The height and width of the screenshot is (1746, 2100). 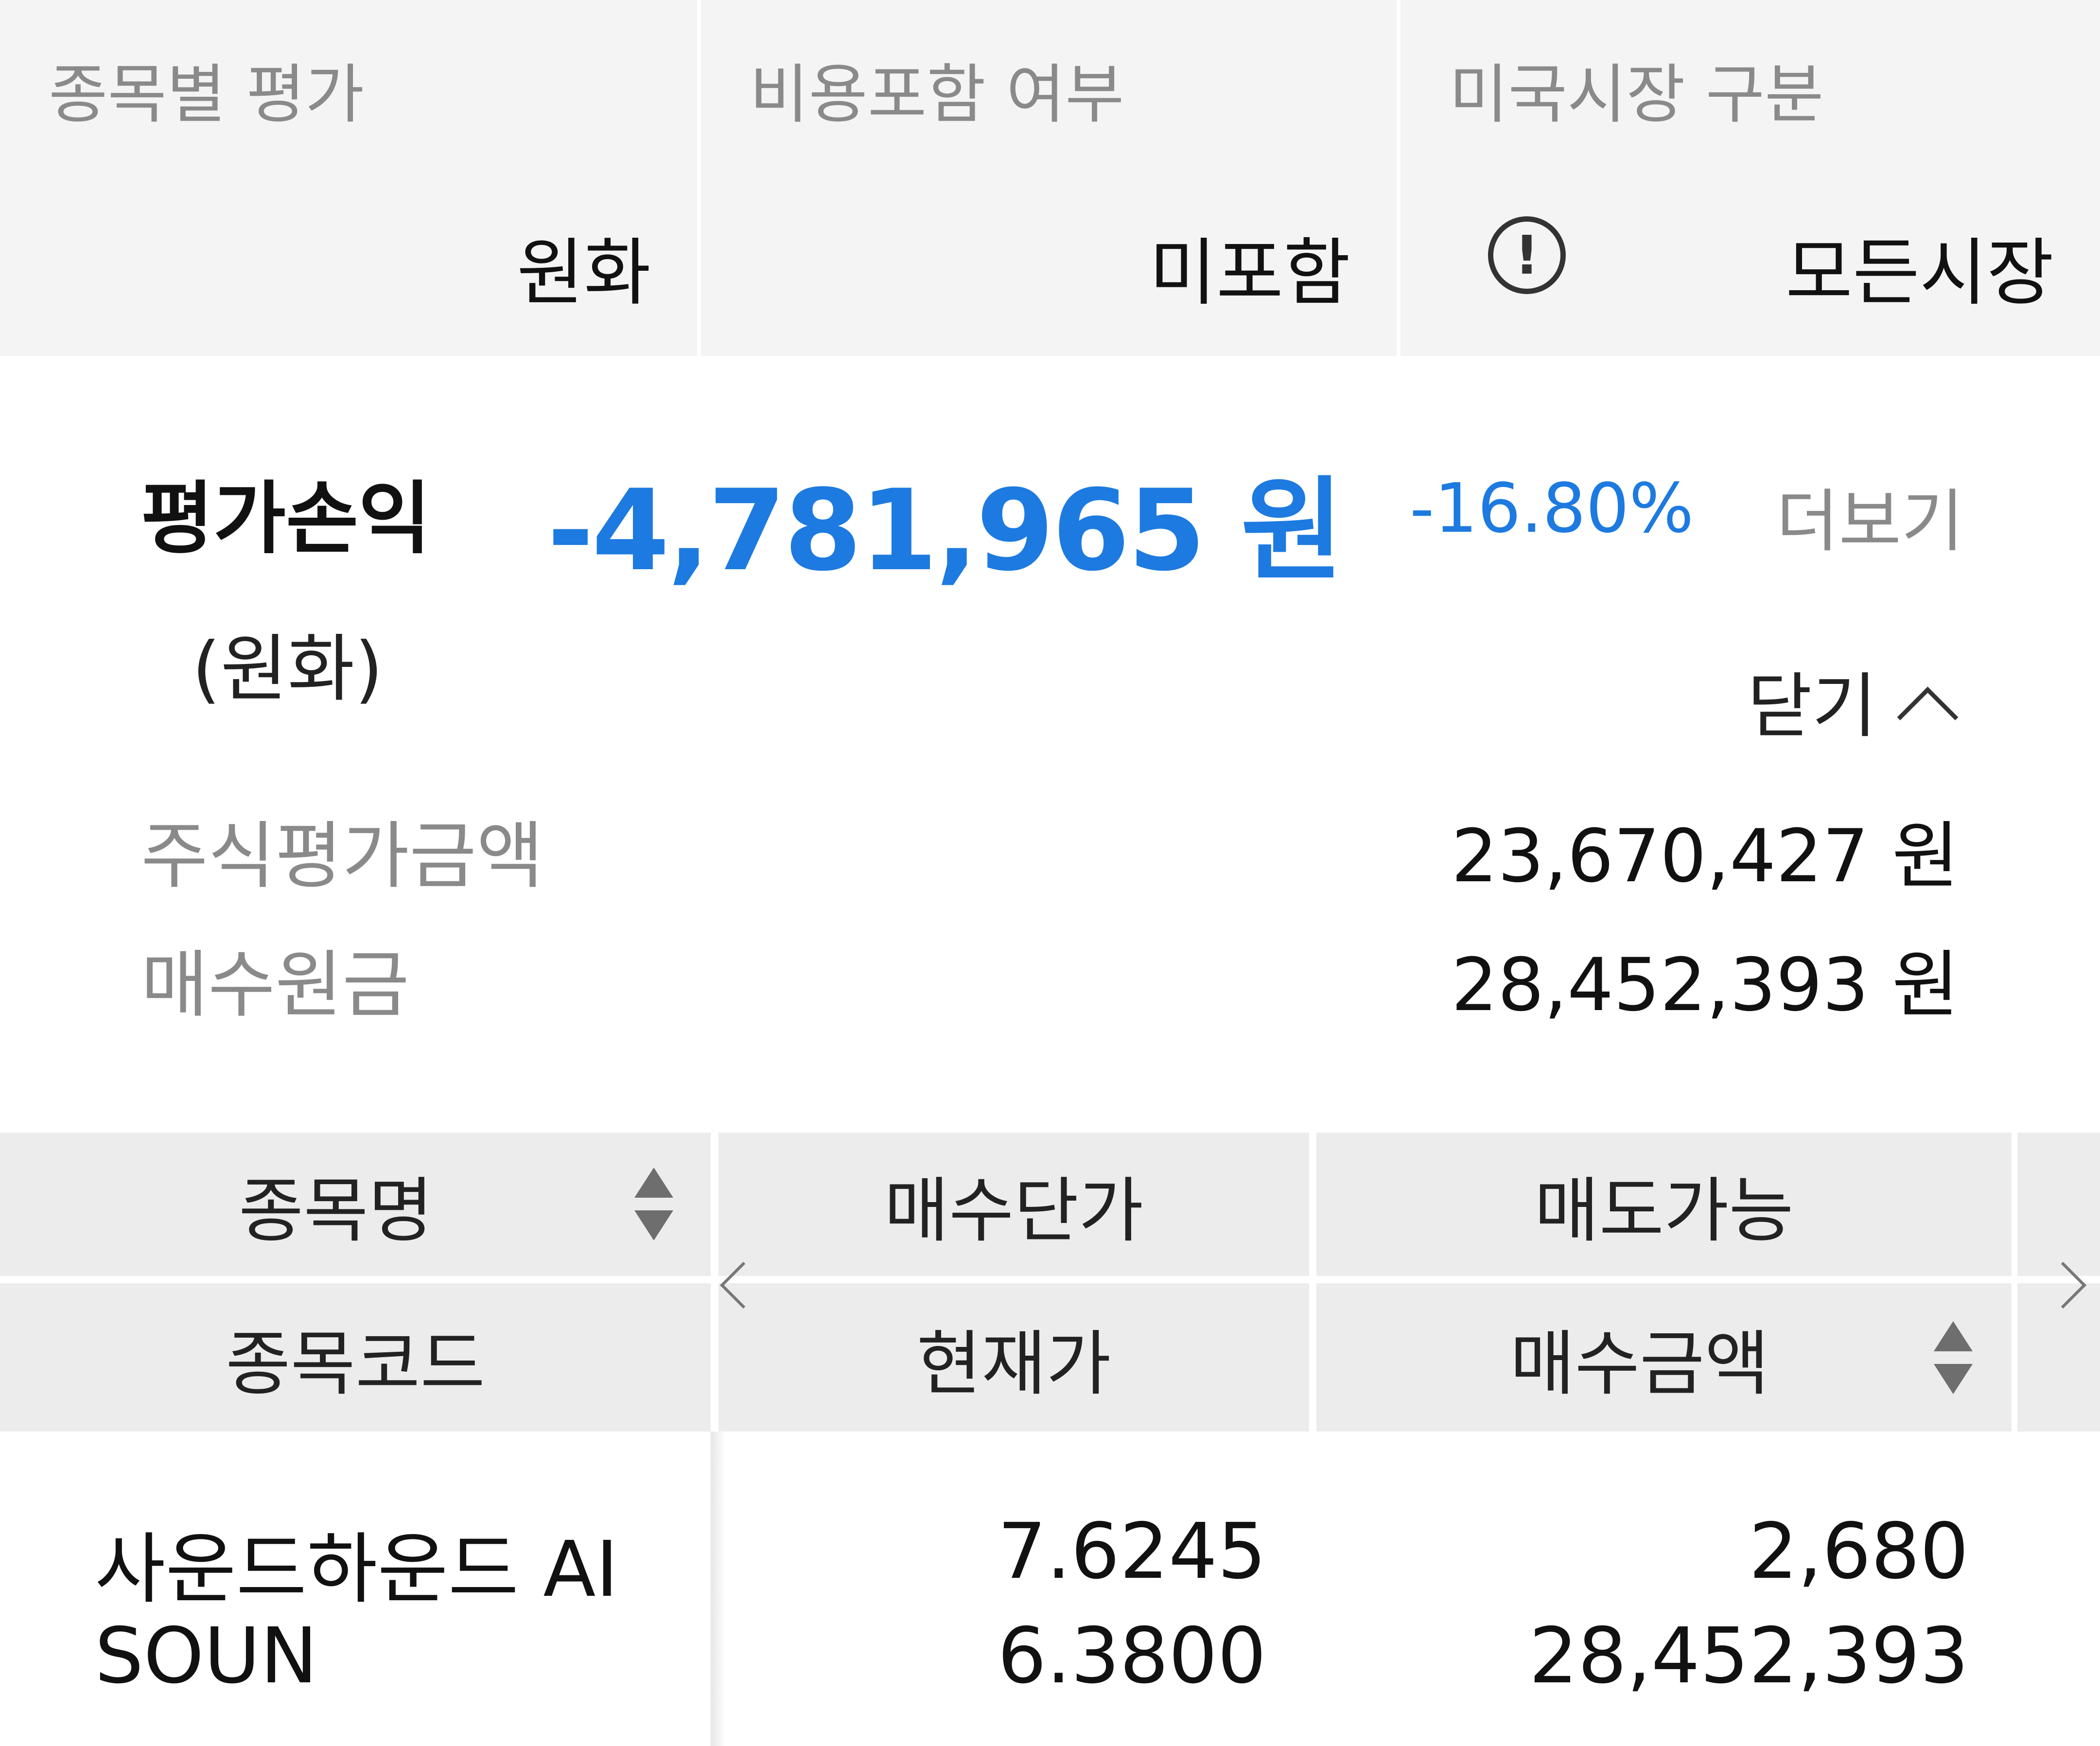 I want to click on chevron-up-icon, so click(x=1928, y=717).